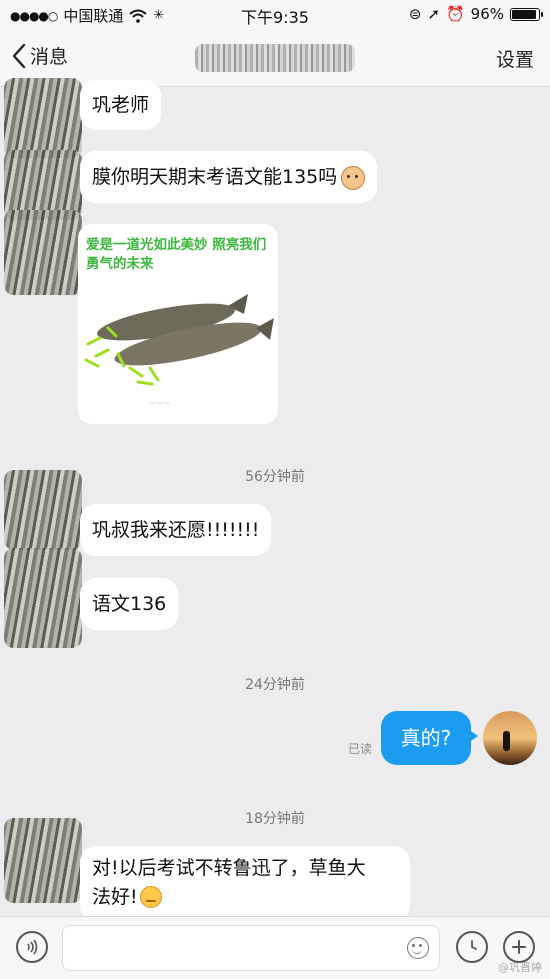  What do you see at coordinates (510, 738) in the screenshot?
I see `my-avatar` at bounding box center [510, 738].